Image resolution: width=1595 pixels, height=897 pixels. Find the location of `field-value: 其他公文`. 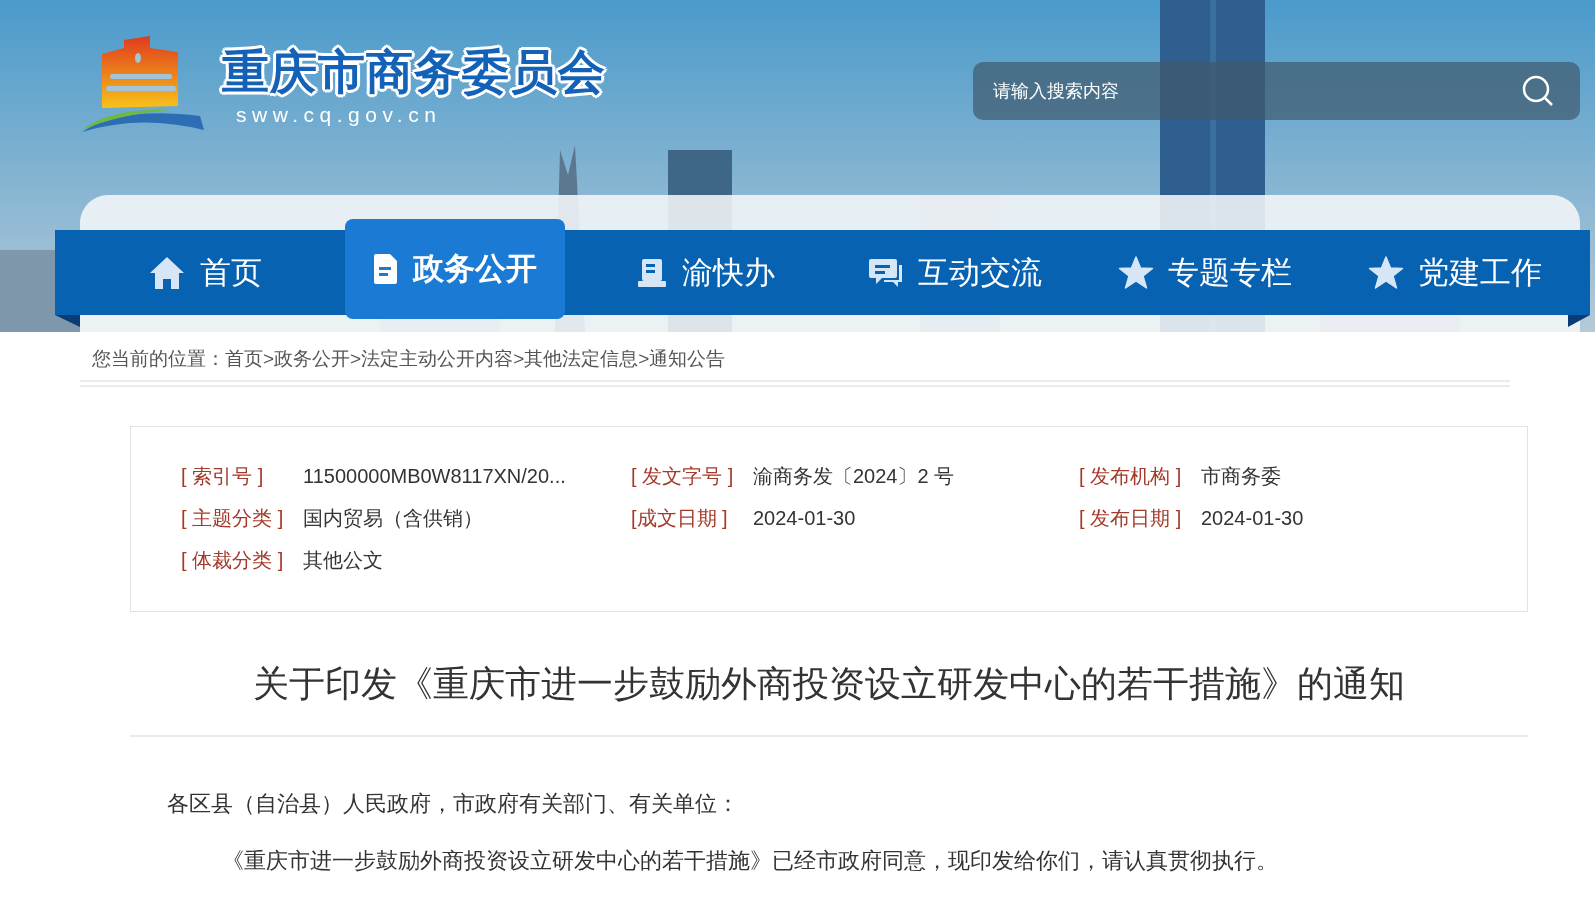

field-value: 其他公文 is located at coordinates (343, 560).